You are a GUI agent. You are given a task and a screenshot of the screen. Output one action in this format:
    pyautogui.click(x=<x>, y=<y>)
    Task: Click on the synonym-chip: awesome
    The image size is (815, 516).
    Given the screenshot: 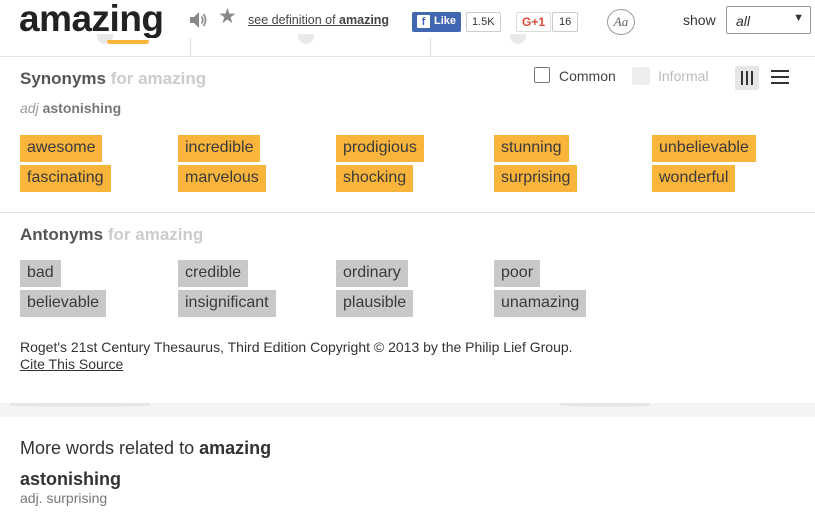 What is the action you would take?
    pyautogui.click(x=61, y=148)
    